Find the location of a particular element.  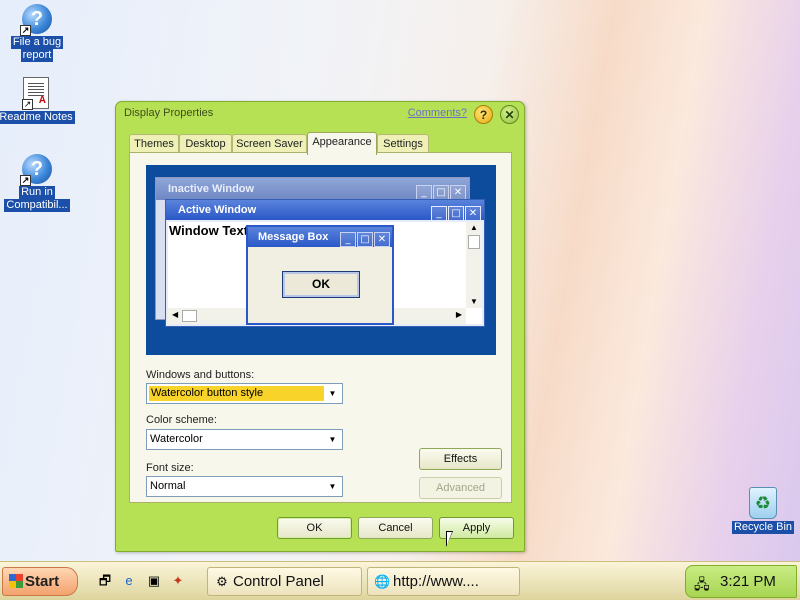

desktop-icon-readme-notes: A ↗ Readme Notes is located at coordinates (37, 100).